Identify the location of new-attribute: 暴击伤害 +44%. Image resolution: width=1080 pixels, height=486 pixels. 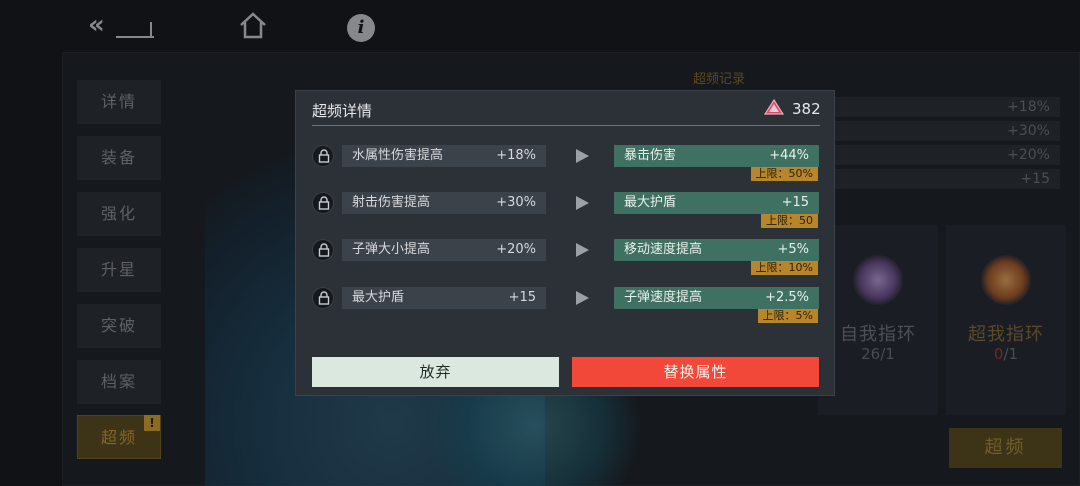
(716, 156).